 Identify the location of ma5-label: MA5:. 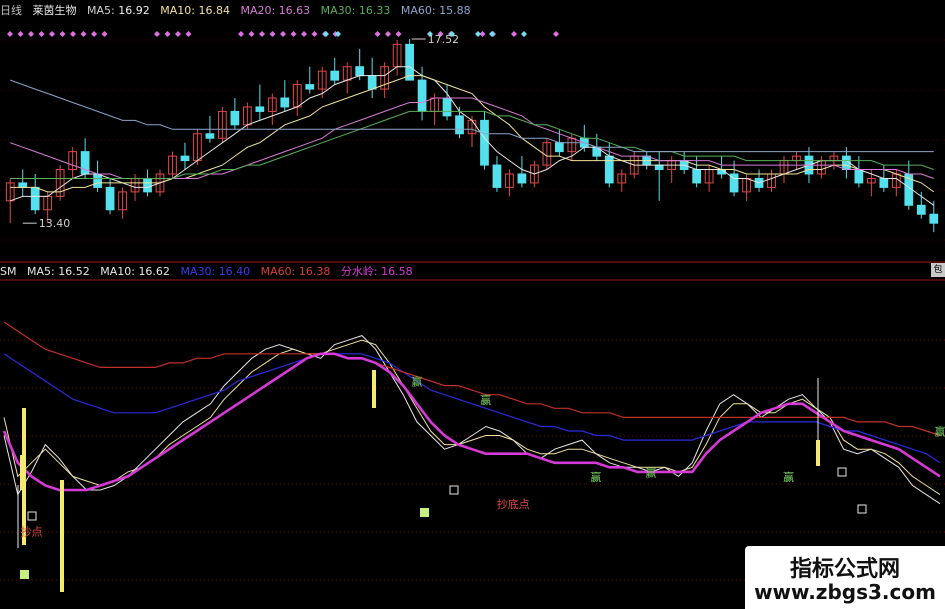
(101, 10).